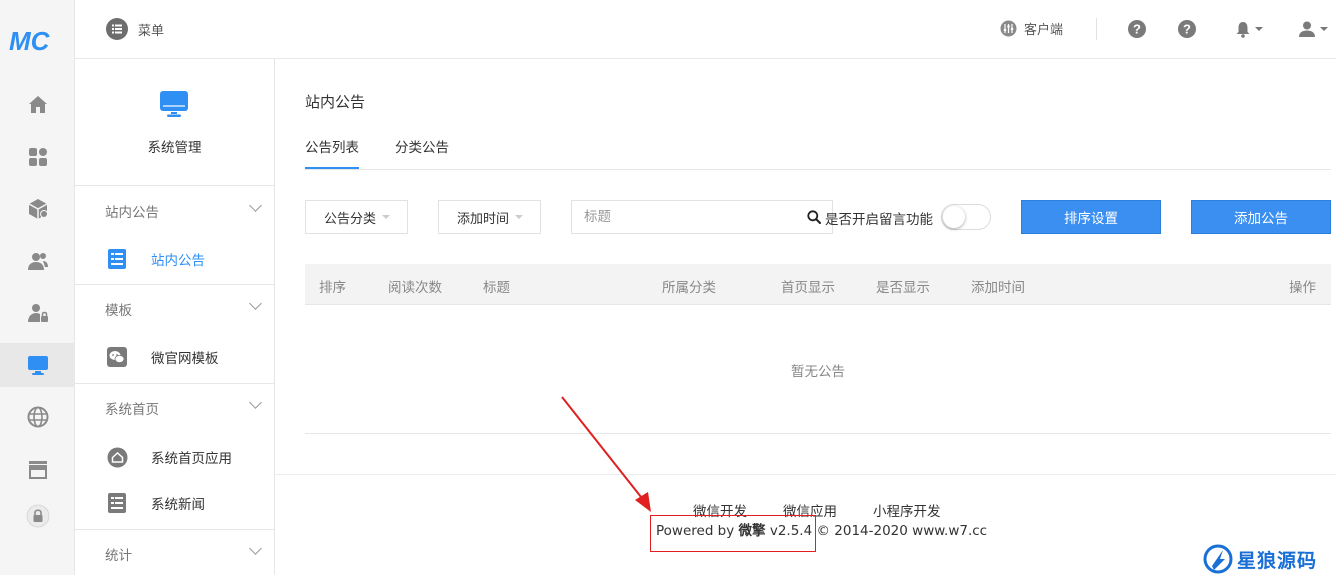  I want to click on group-label: 站内公告, so click(132, 213).